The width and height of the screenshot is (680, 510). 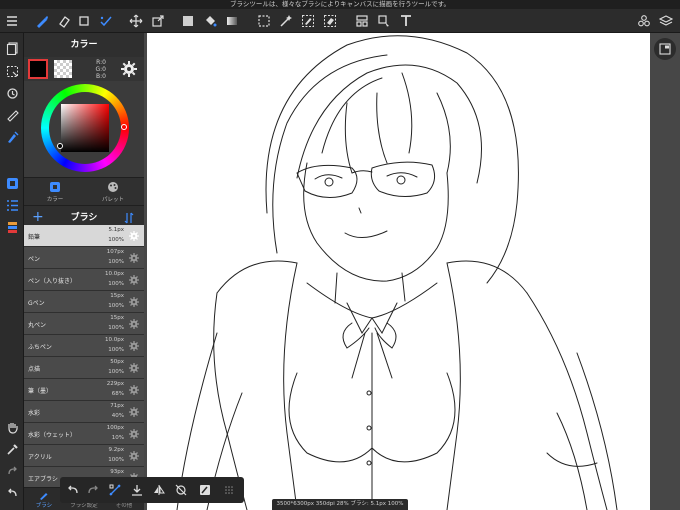 I want to click on hand-tool-icon, so click(x=12, y=427).